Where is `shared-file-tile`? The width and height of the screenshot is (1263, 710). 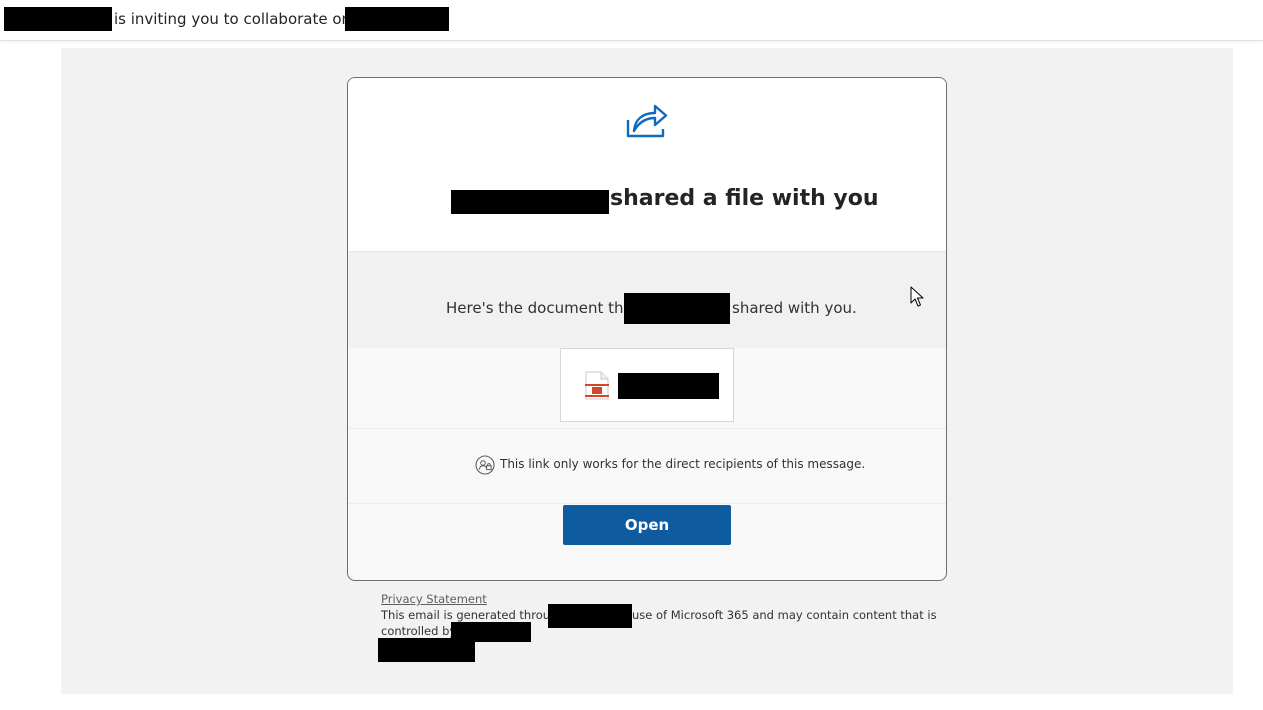
shared-file-tile is located at coordinates (647, 385).